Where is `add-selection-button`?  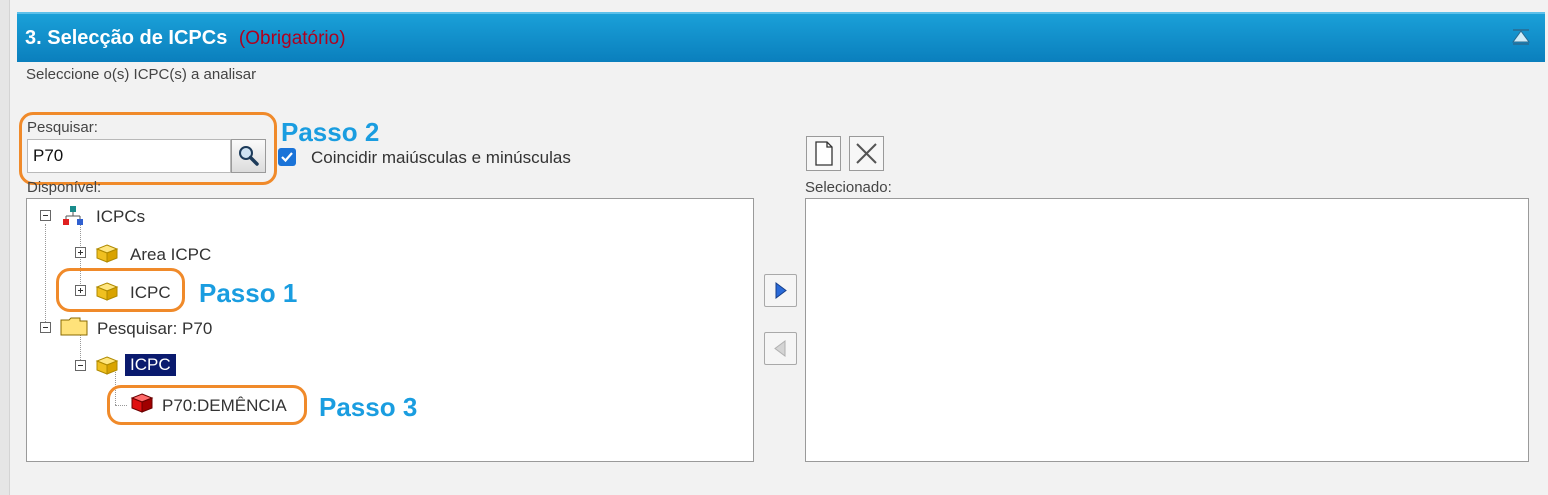
add-selection-button is located at coordinates (780, 290).